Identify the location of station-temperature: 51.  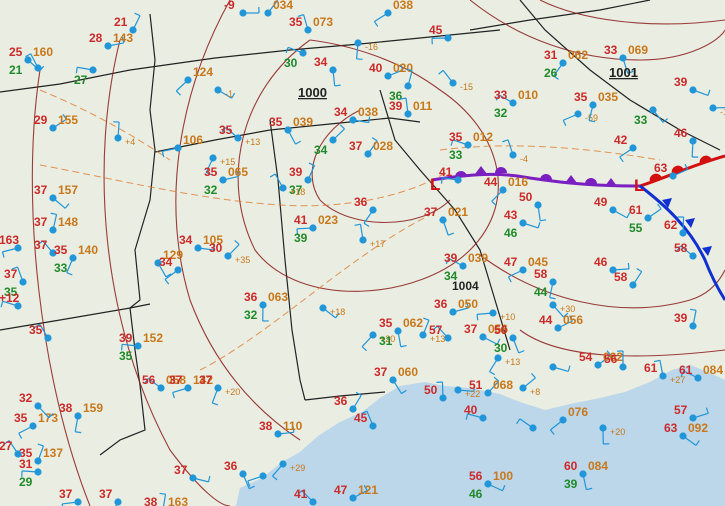
(476, 385).